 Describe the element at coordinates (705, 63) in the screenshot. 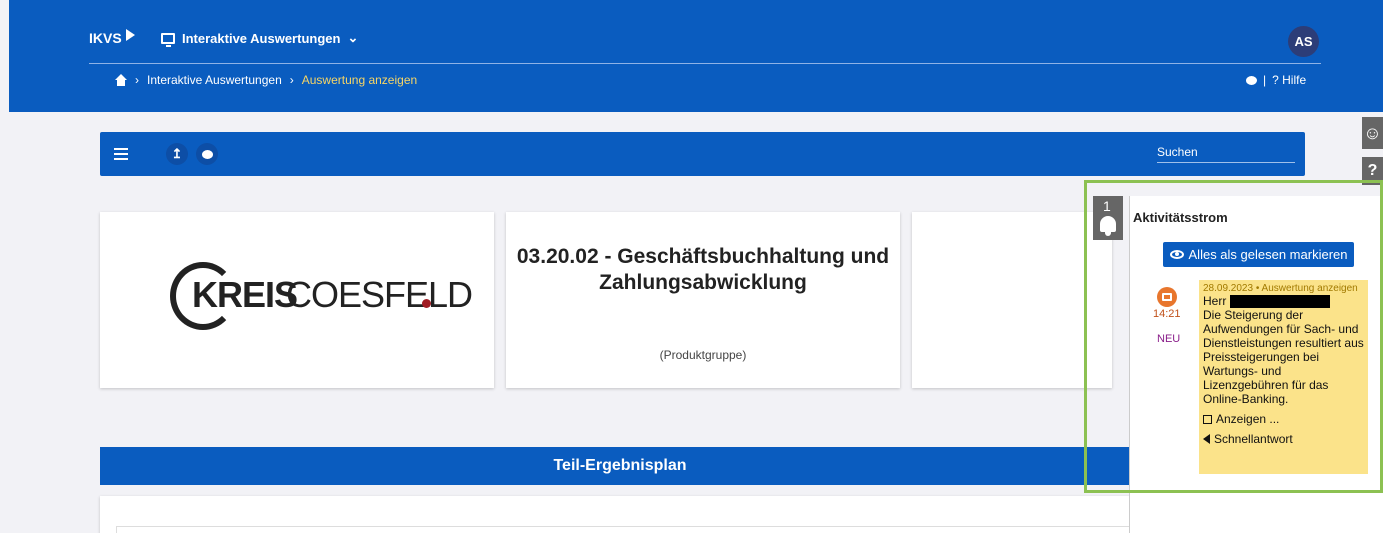

I see `header-divider` at that location.